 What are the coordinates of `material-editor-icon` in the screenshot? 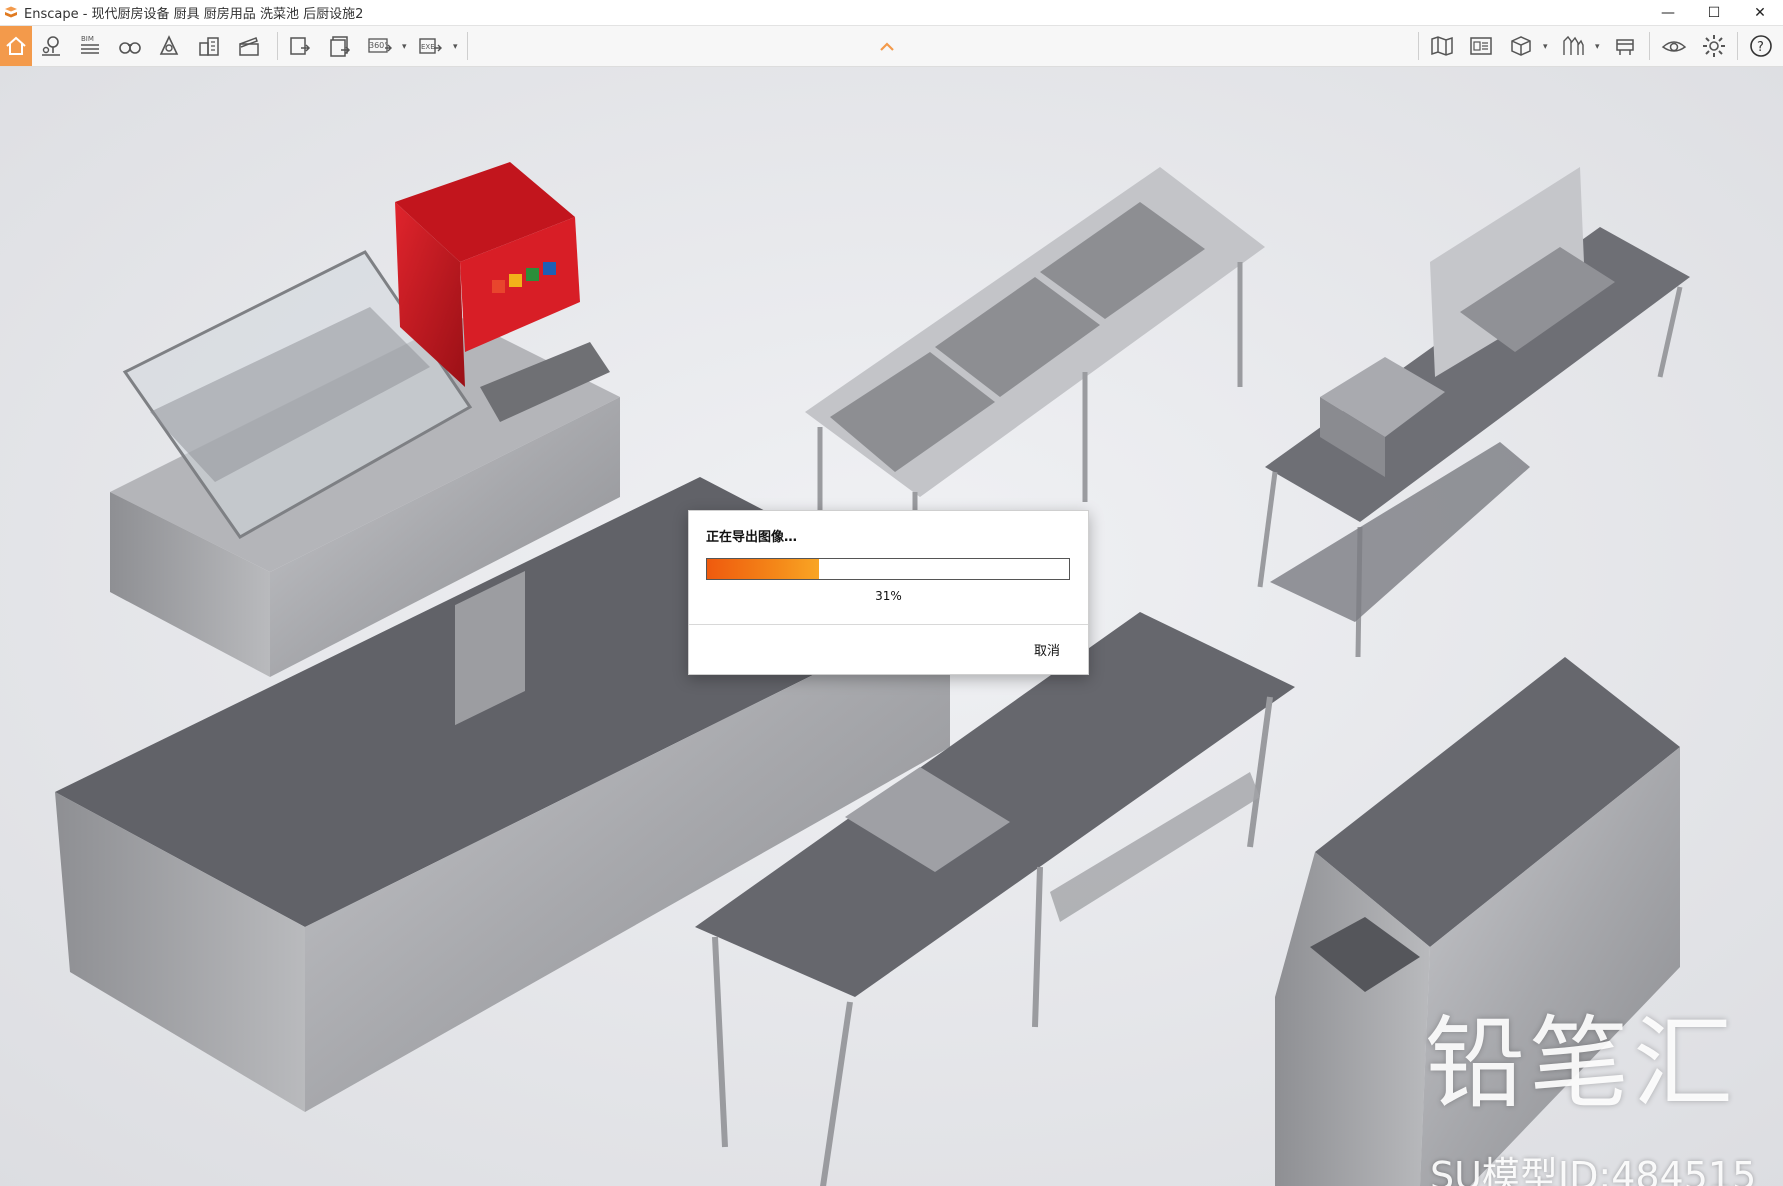 It's located at (1573, 45).